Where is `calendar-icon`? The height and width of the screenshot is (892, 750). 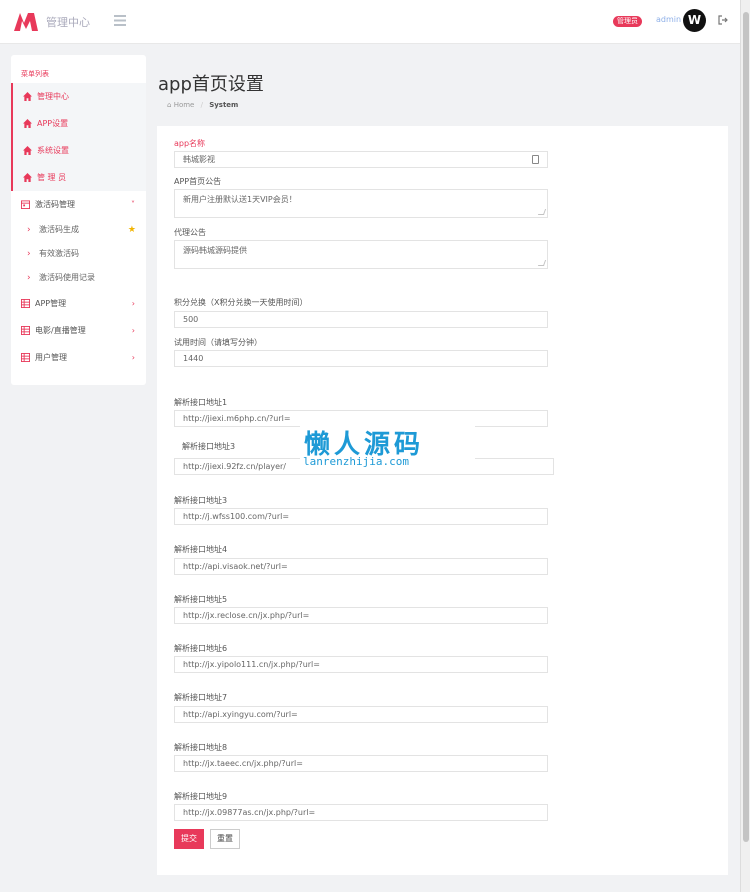 calendar-icon is located at coordinates (25, 204).